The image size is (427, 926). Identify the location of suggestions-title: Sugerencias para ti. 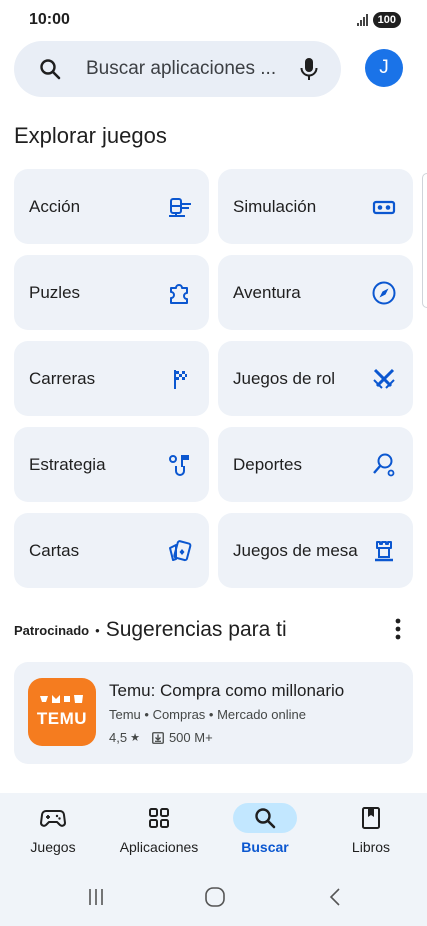
(196, 629).